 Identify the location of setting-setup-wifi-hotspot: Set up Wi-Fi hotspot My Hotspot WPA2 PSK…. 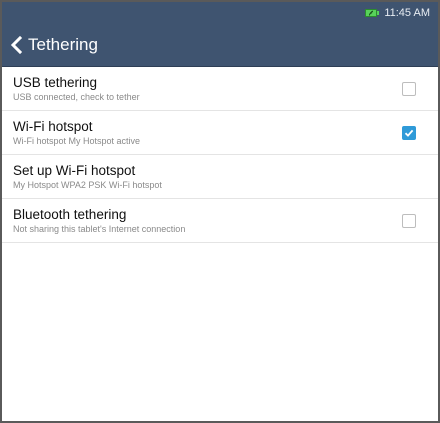
(220, 177).